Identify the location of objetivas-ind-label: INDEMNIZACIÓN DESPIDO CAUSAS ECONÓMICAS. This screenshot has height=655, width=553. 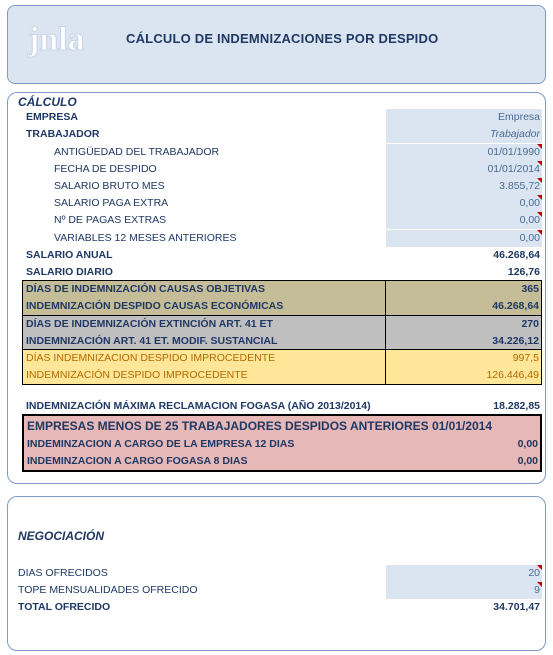
(155, 306).